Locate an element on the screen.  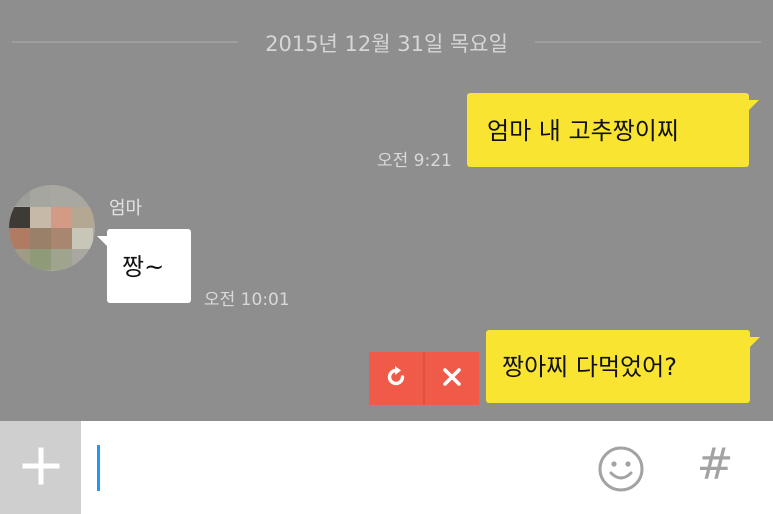
attach-button is located at coordinates (40, 467).